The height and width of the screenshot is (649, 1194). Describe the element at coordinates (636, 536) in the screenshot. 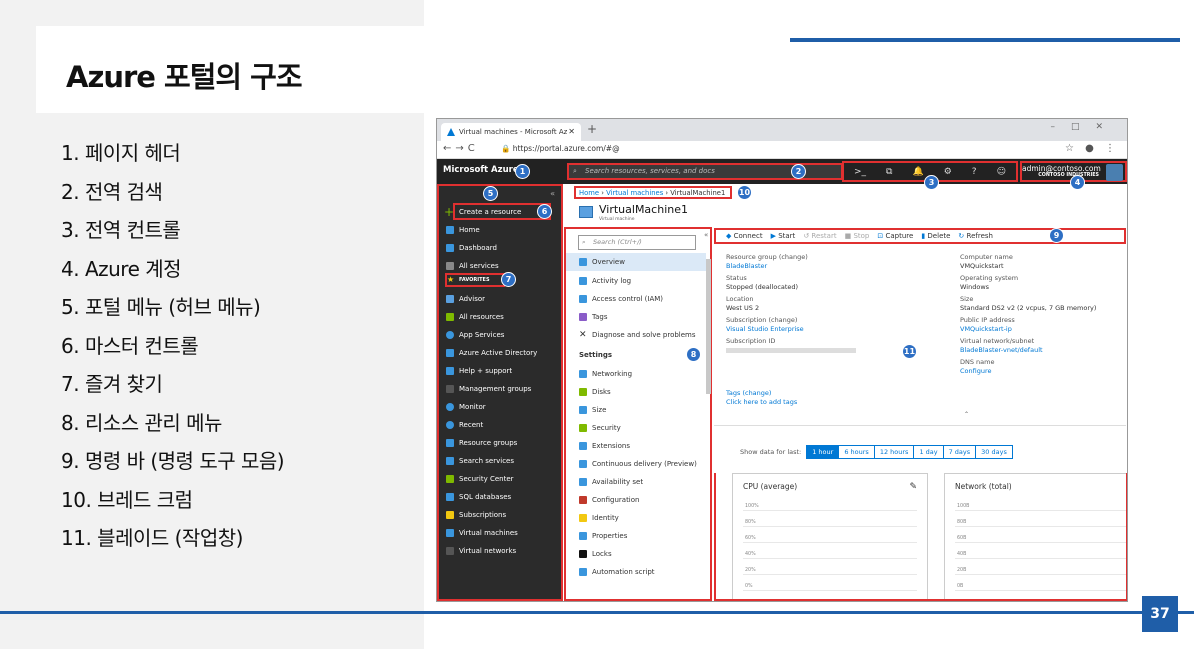

I see `menu-item-properties: Properties` at that location.